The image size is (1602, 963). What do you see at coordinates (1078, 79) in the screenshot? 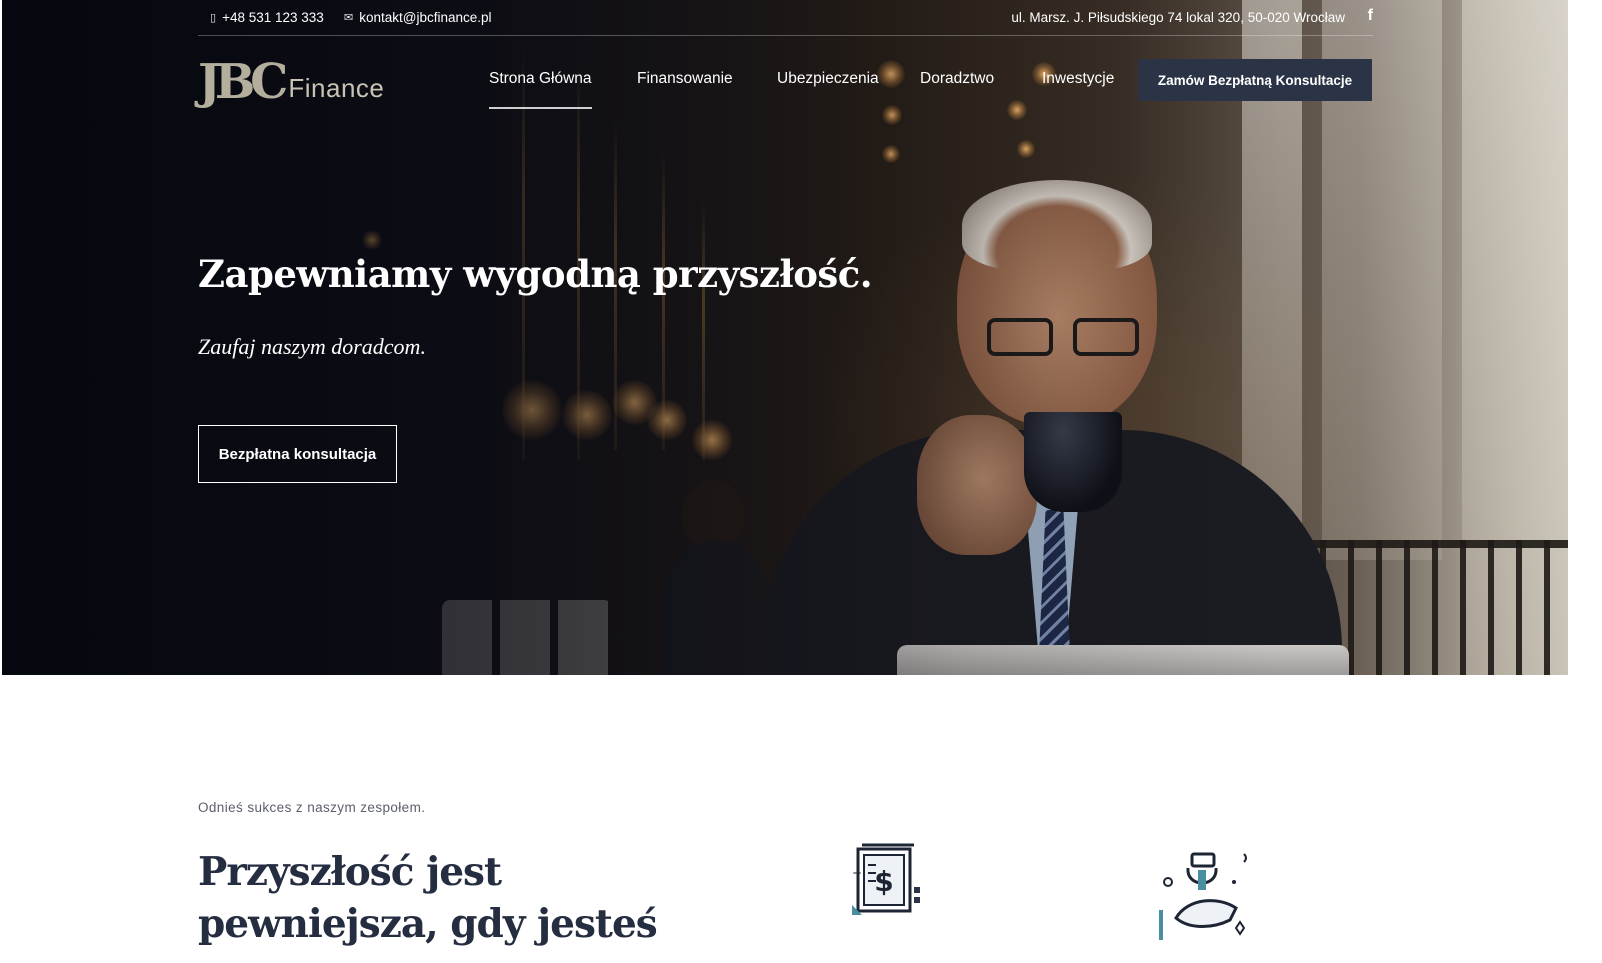
I see `nav-investments: Inwestycje` at bounding box center [1078, 79].